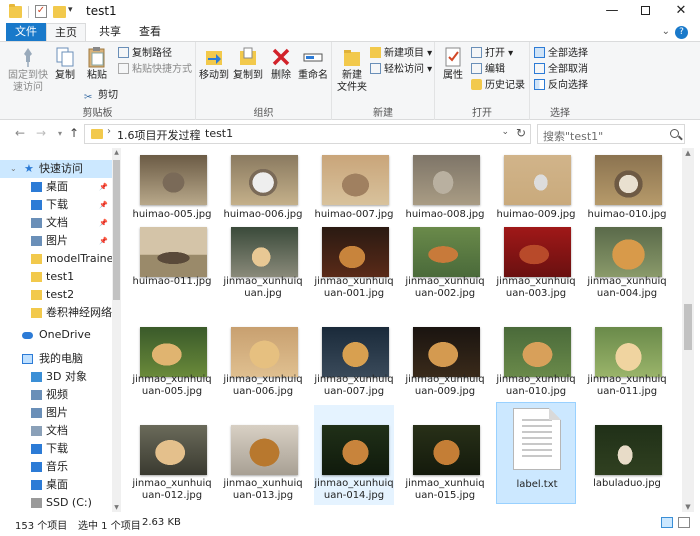 This screenshot has height=536, width=700. I want to click on breadcrumb-item: test1, so click(219, 133).